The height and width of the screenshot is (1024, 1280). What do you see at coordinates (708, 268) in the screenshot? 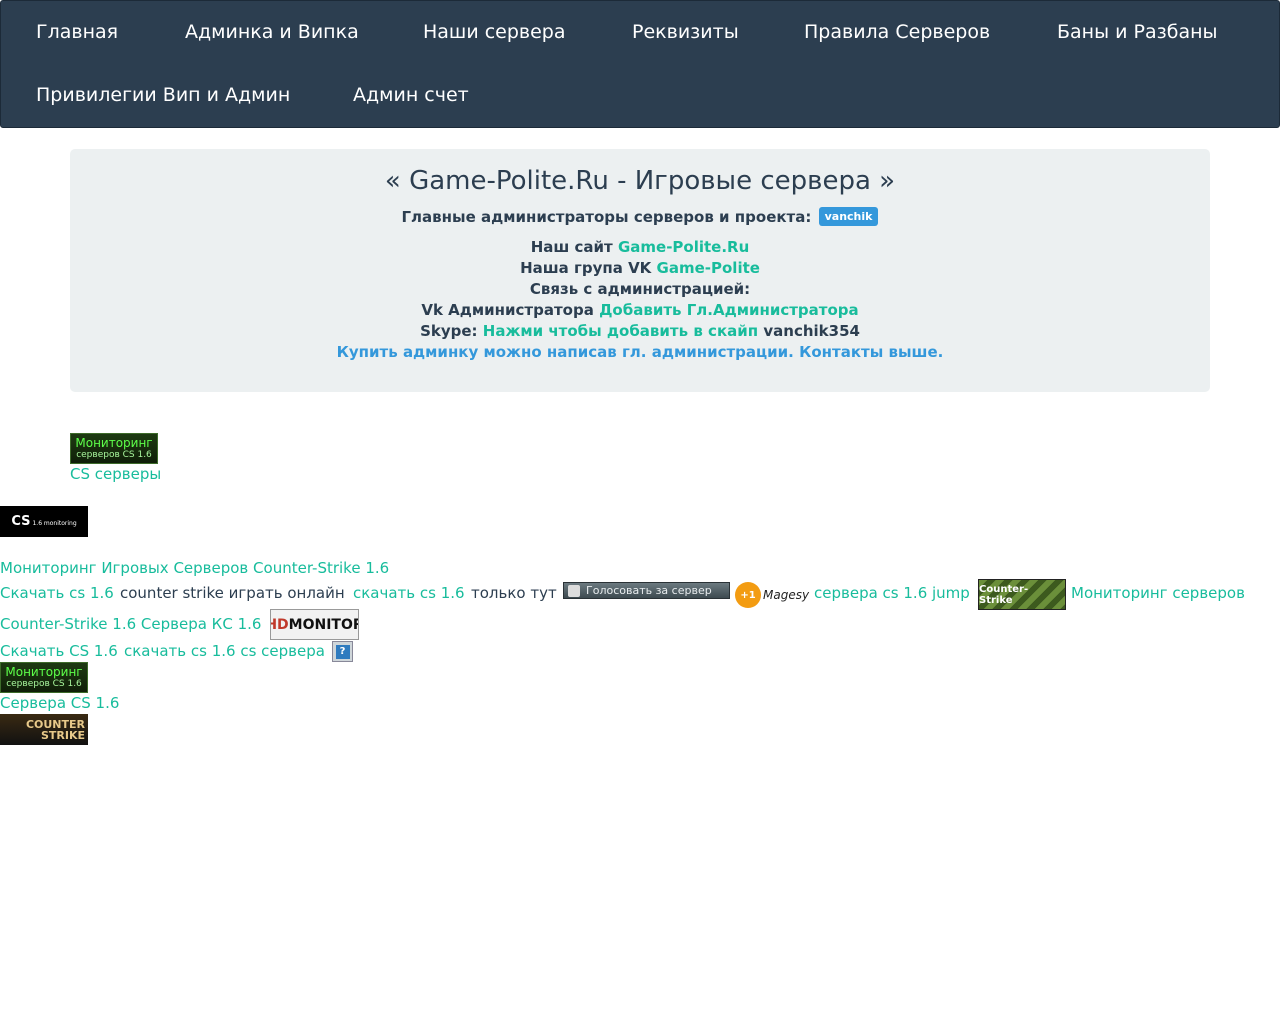
I see `vk-group-link: Game-Polite` at bounding box center [708, 268].